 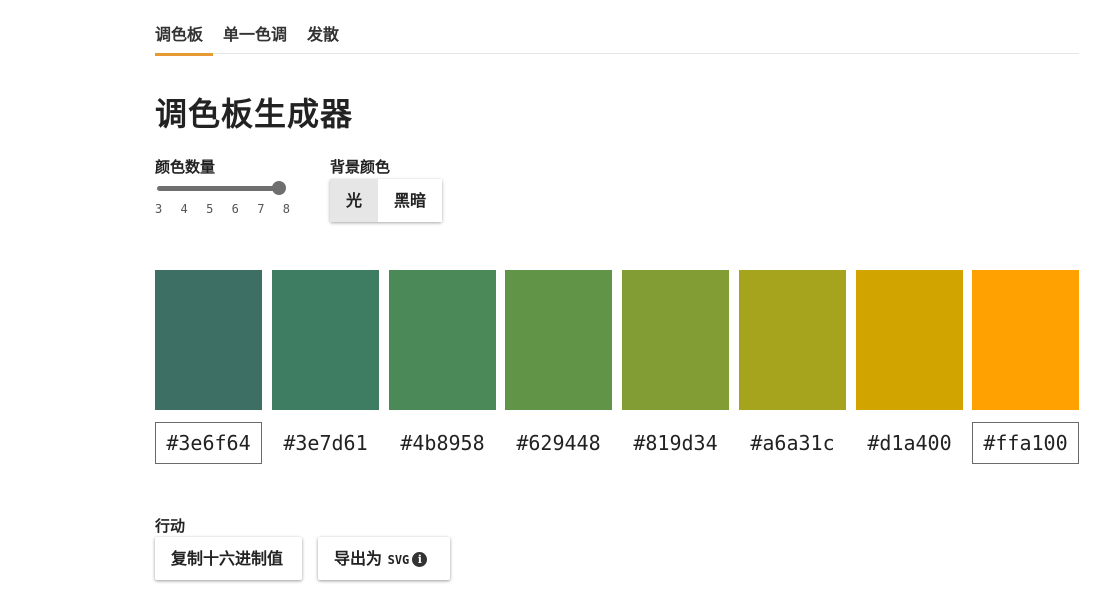 What do you see at coordinates (323, 33) in the screenshot?
I see `tab-divergent: 发散` at bounding box center [323, 33].